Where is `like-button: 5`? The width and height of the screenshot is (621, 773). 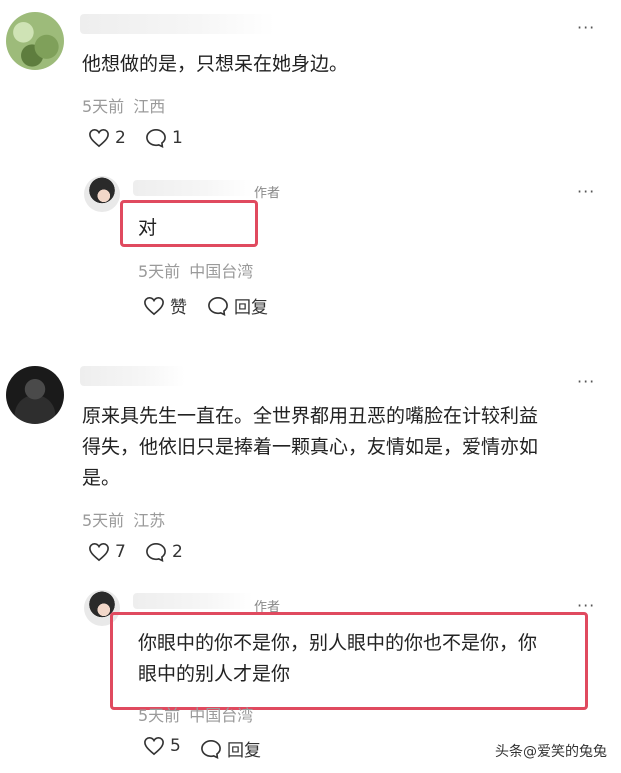
like-button: 5 is located at coordinates (162, 746).